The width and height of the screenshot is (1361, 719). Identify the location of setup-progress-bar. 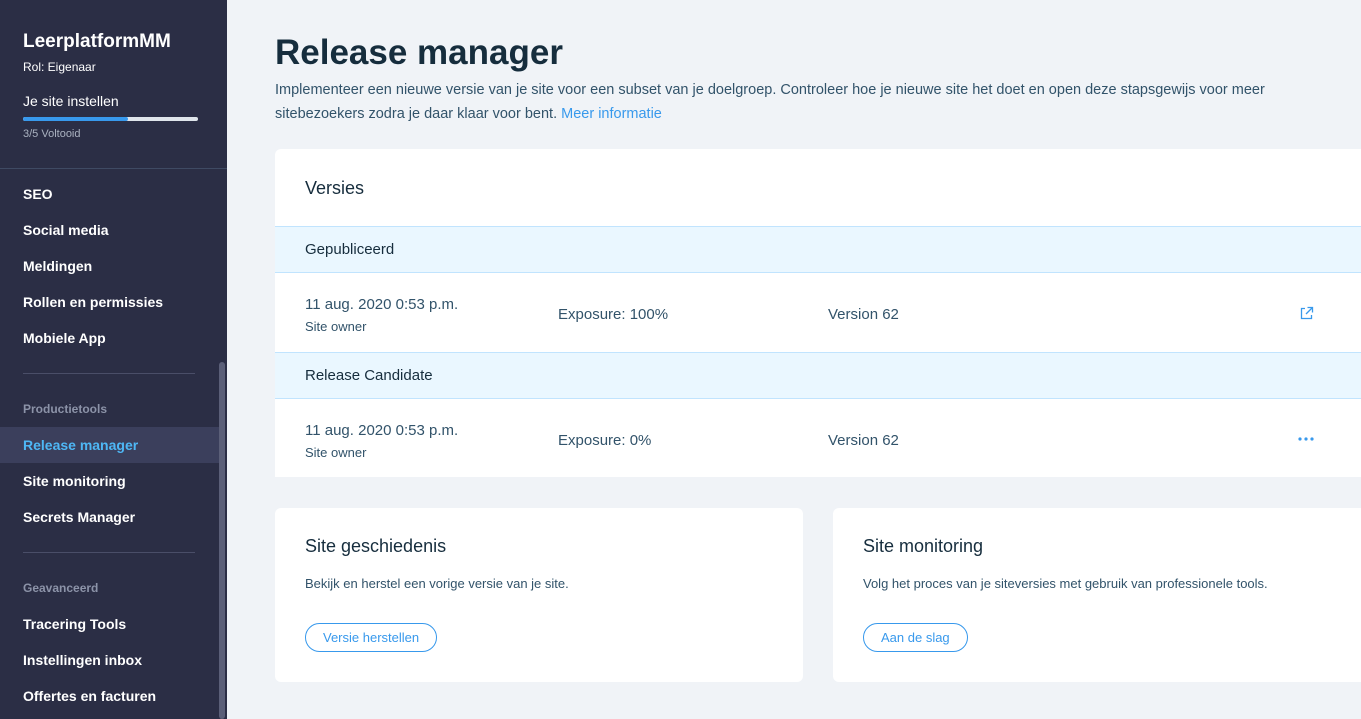
(110, 119).